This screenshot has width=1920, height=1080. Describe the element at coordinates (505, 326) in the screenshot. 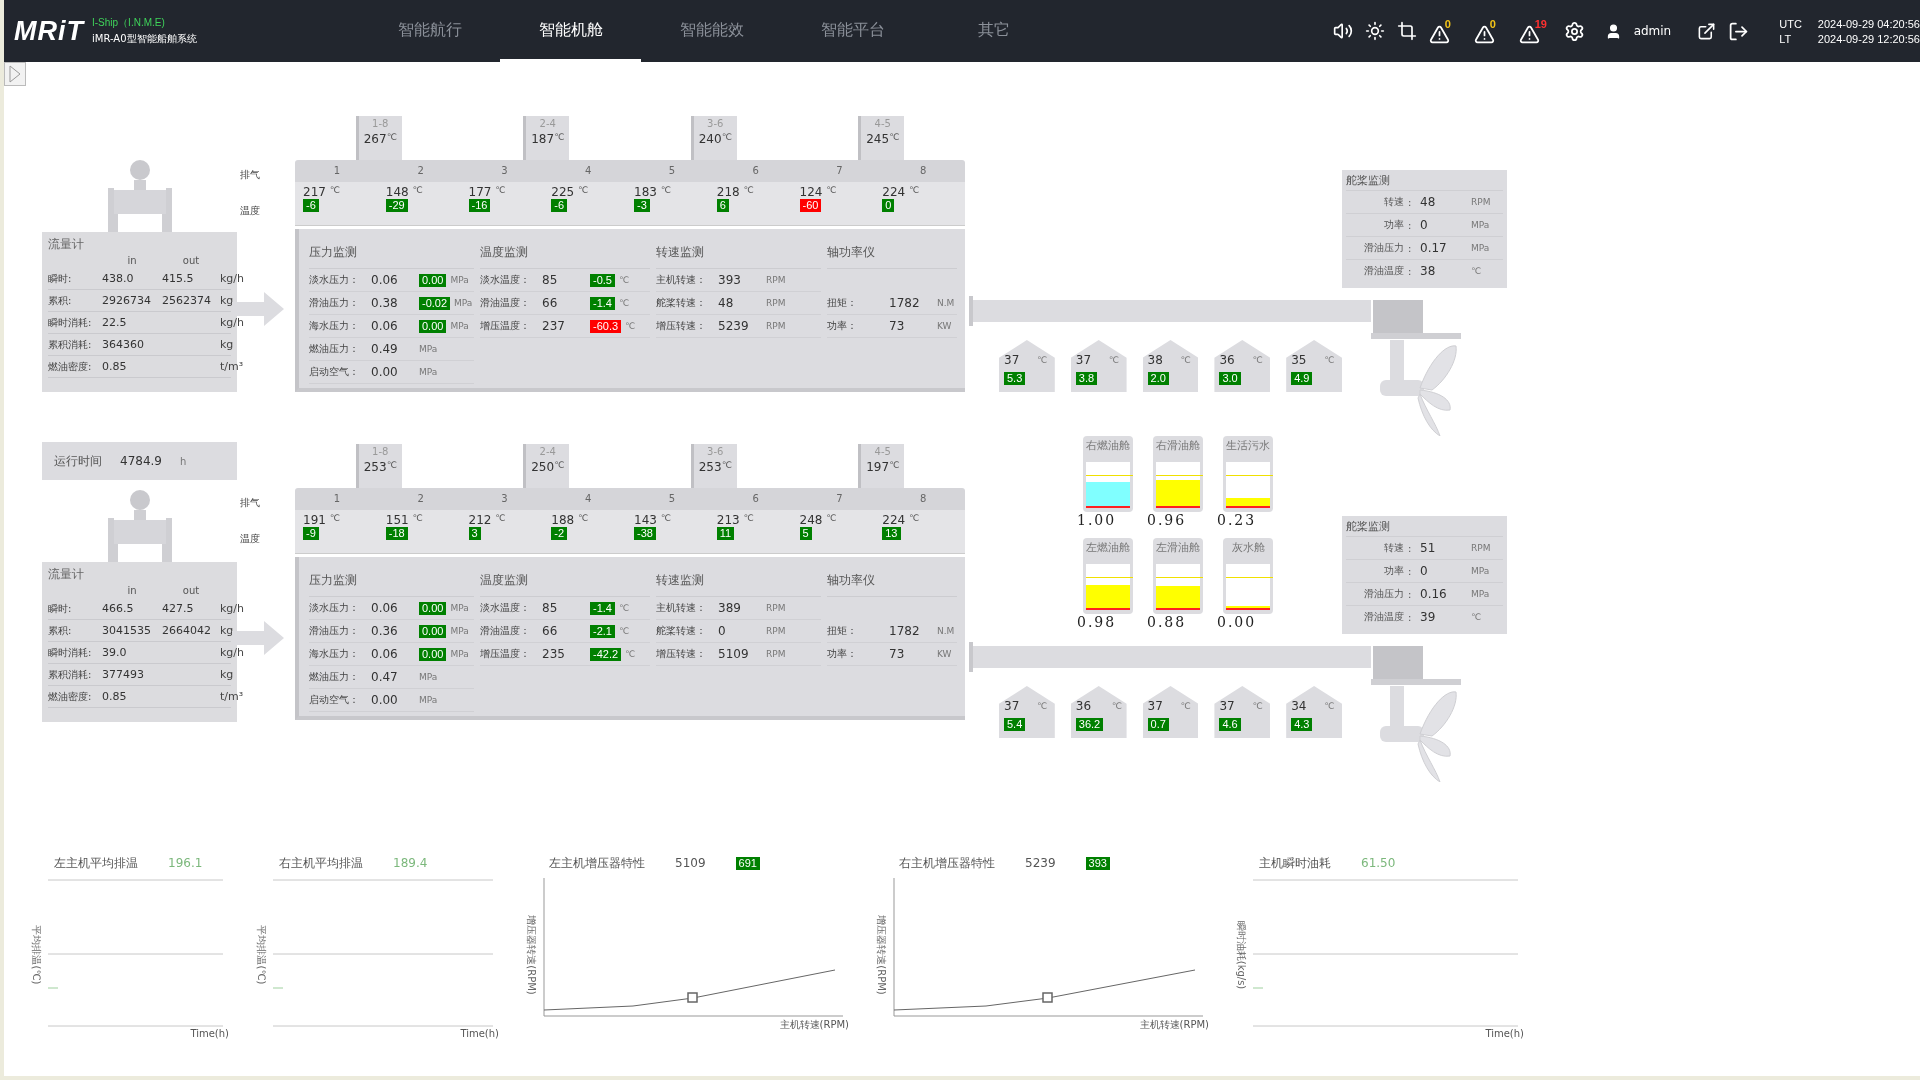

I see `reading-label: 增压温度：` at that location.